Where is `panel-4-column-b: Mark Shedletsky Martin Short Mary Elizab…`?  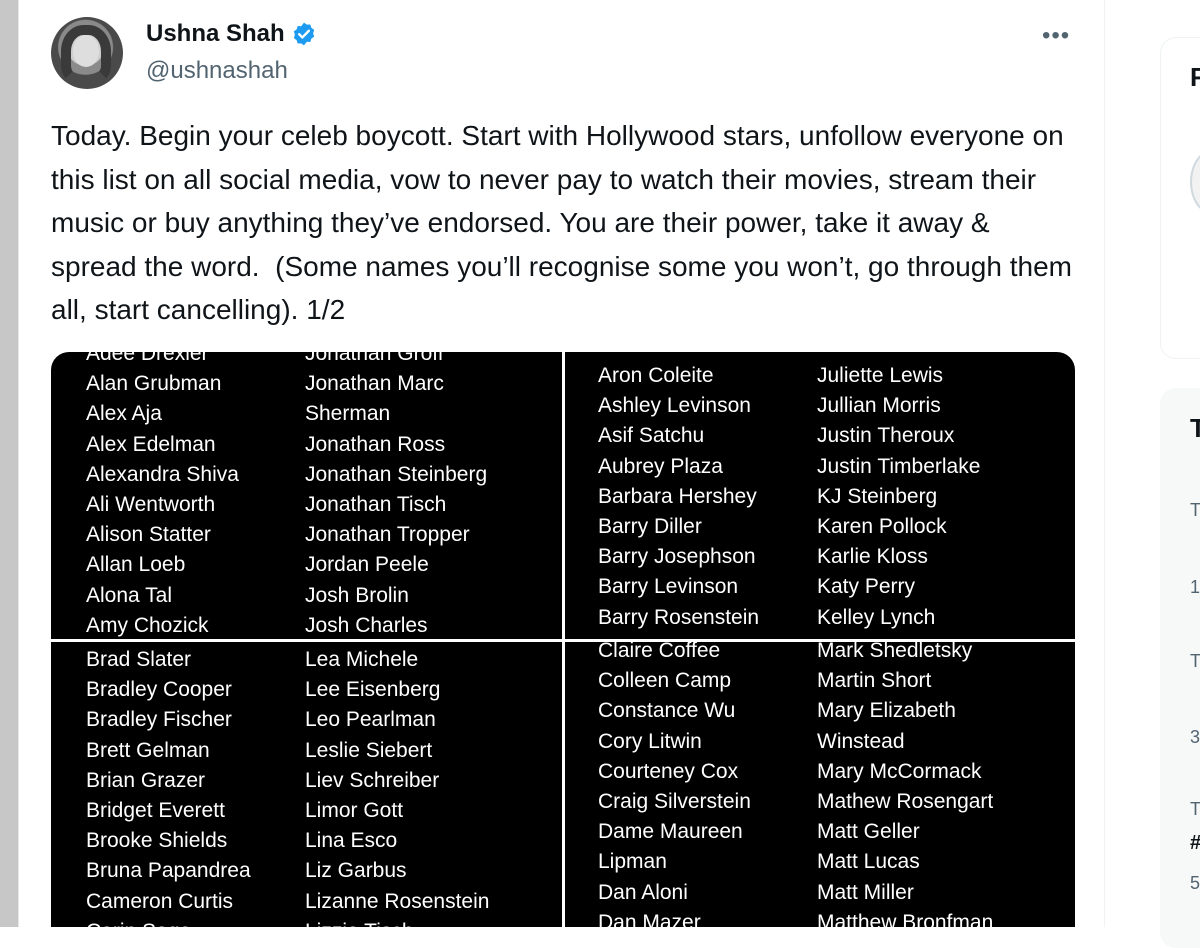
panel-4-column-b: Mark Shedletsky Martin Short Mary Elizab… is located at coordinates (905, 781).